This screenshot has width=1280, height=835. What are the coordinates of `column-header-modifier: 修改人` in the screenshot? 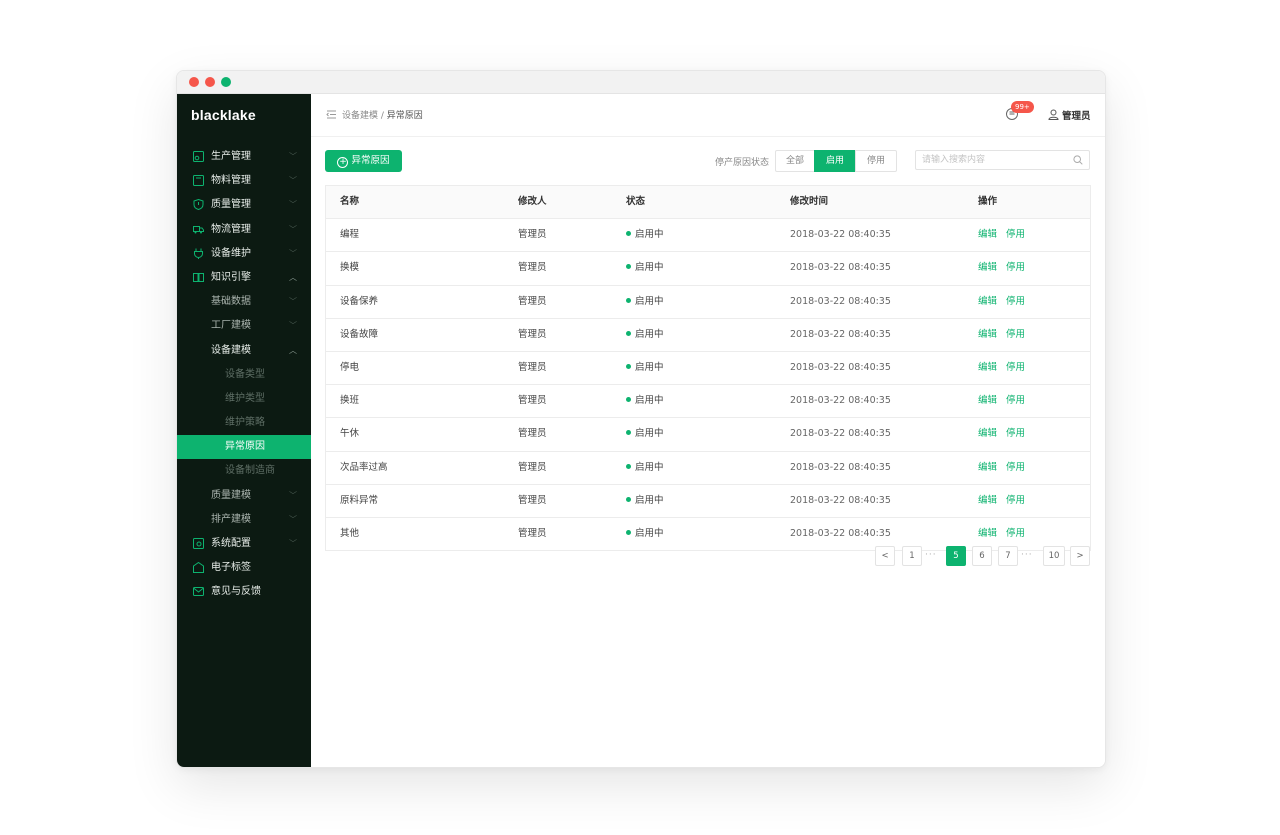 It's located at (532, 201).